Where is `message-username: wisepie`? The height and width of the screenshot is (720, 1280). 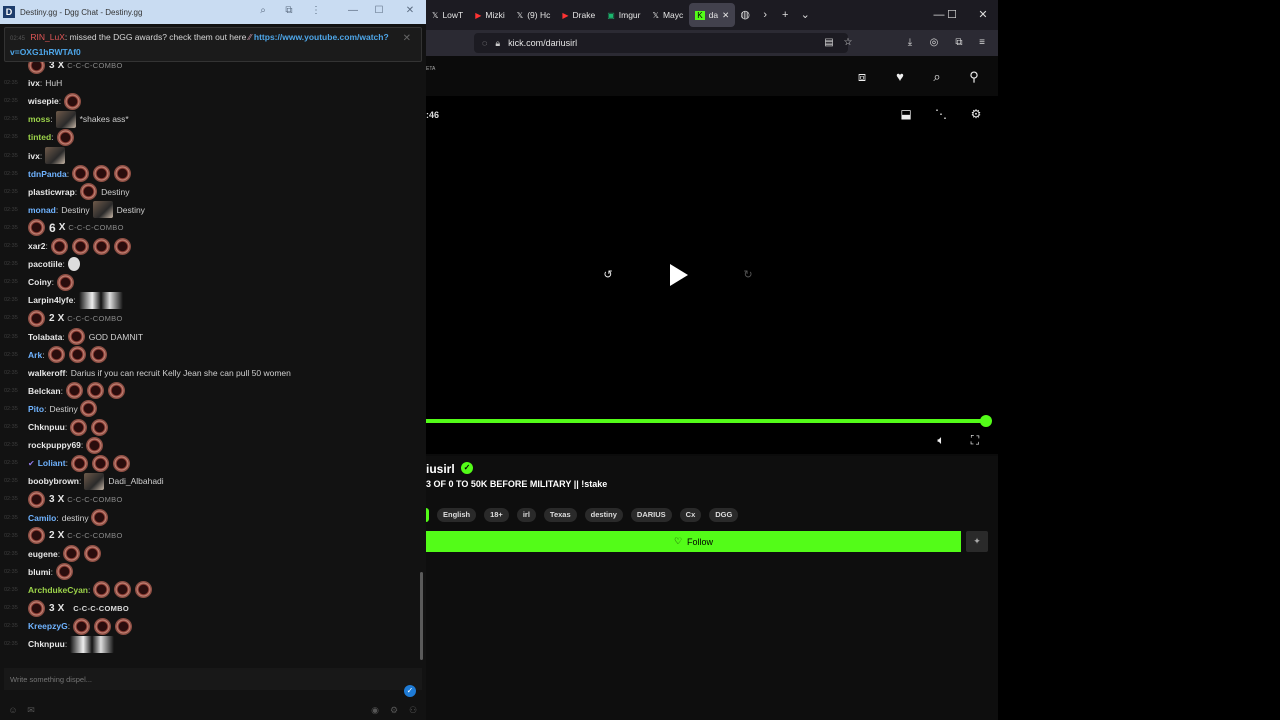 message-username: wisepie is located at coordinates (43, 101).